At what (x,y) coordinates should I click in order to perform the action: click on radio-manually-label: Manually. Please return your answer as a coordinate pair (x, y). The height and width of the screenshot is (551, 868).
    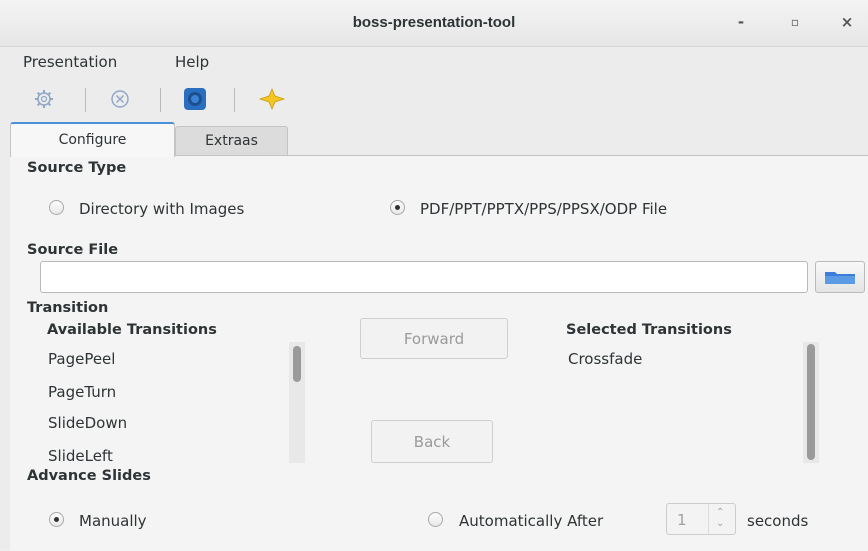
    Looking at the image, I should click on (113, 521).